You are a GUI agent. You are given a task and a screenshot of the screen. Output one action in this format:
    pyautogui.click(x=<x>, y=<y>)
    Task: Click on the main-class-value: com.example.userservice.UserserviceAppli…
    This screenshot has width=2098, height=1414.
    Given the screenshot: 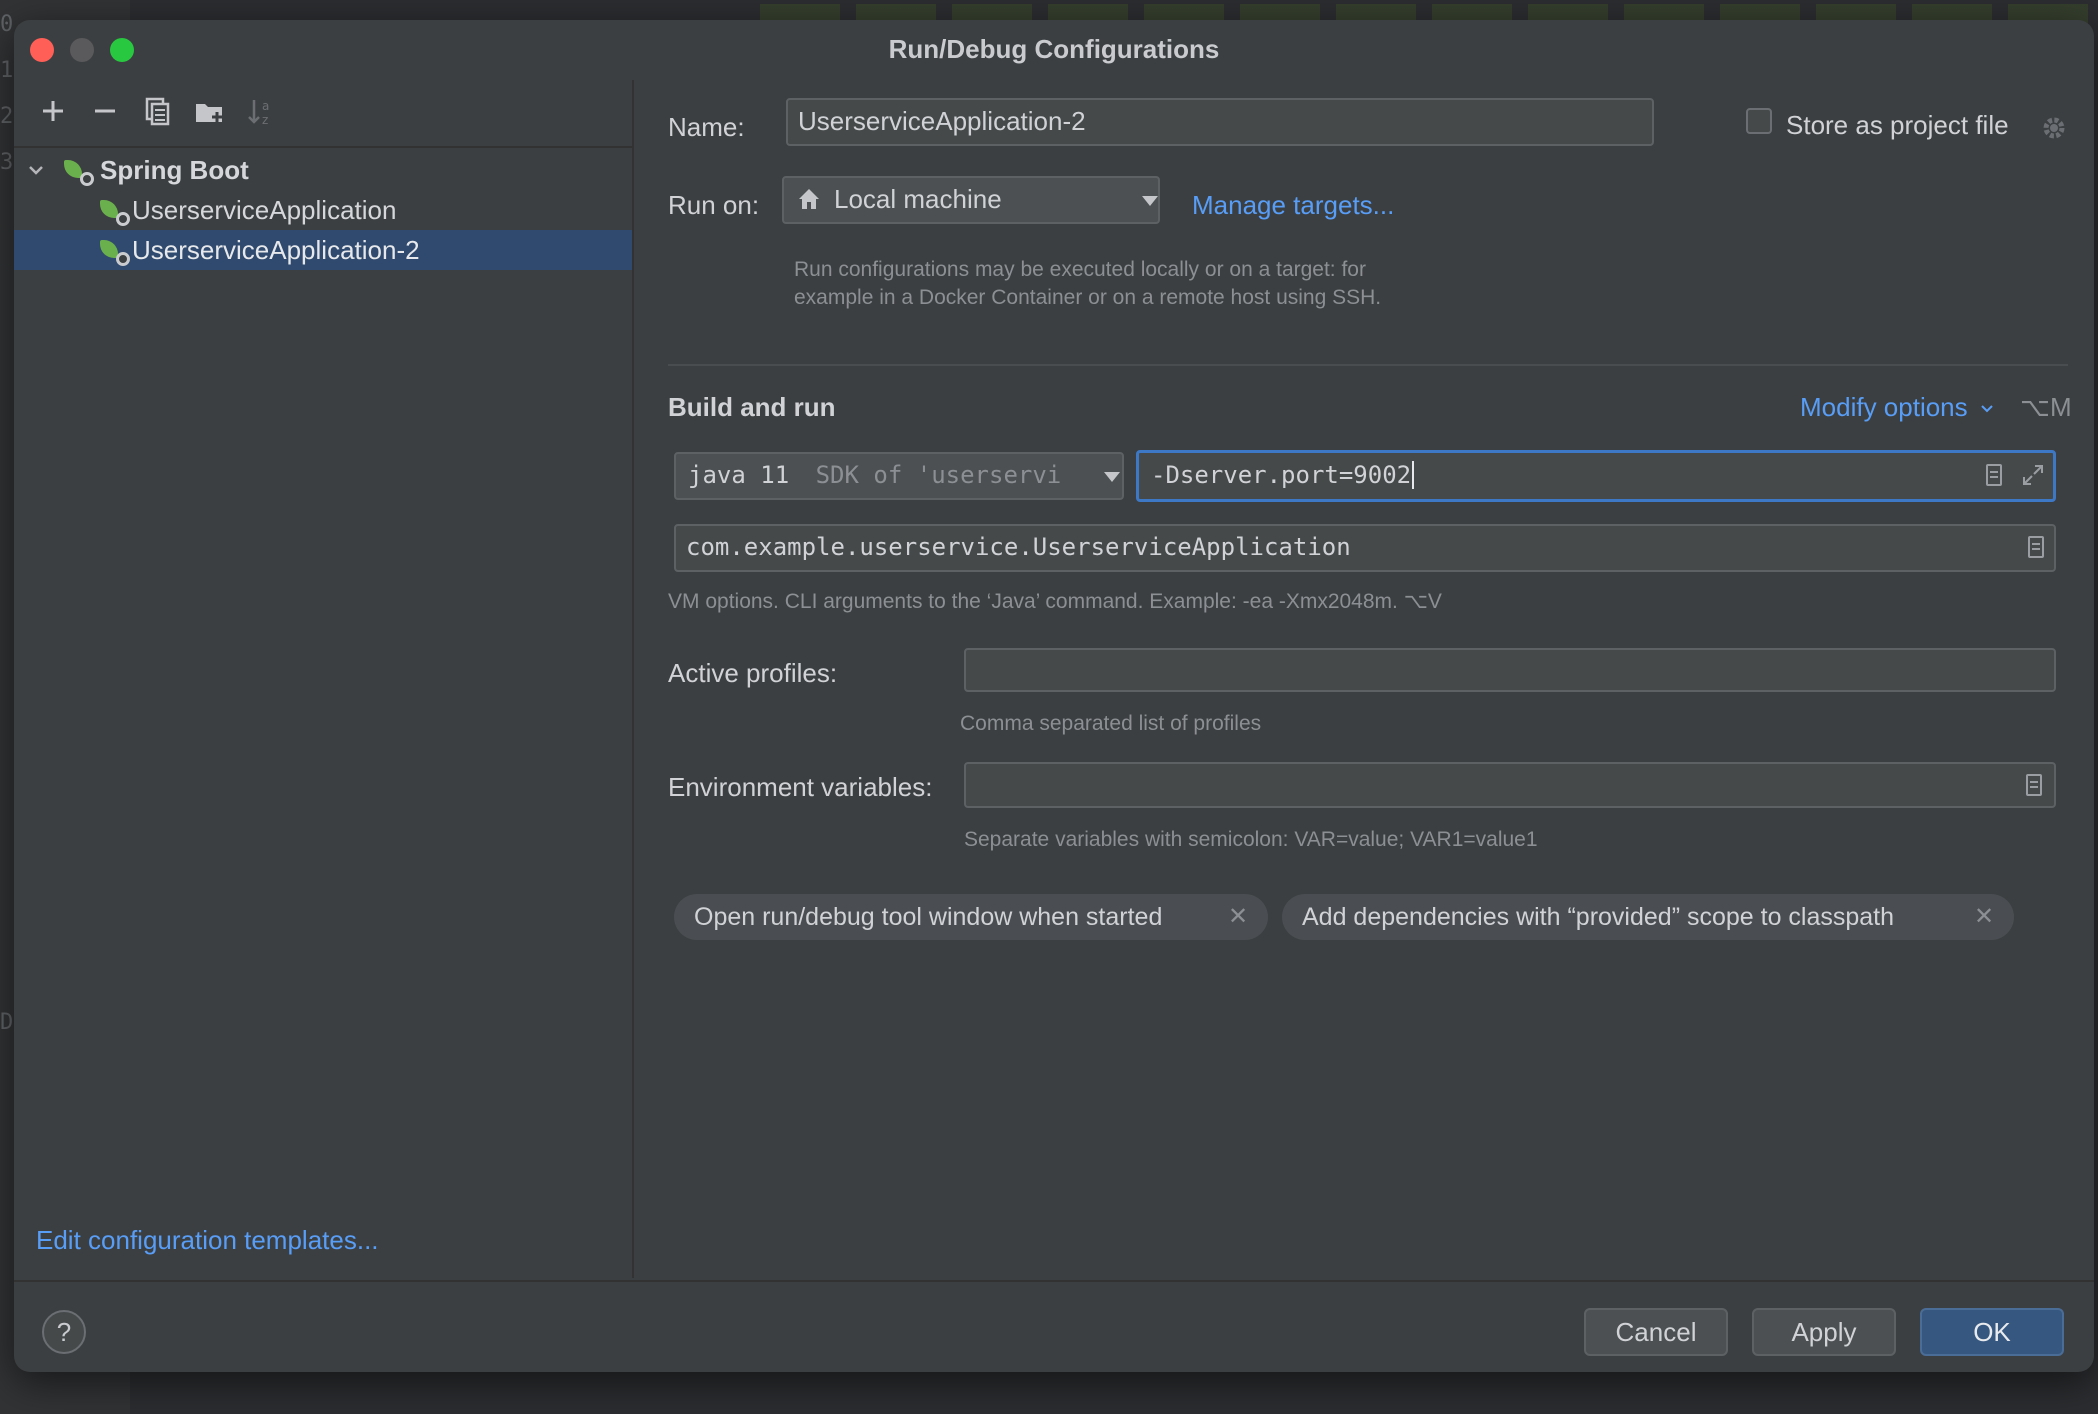 What is the action you would take?
    pyautogui.click(x=1018, y=547)
    